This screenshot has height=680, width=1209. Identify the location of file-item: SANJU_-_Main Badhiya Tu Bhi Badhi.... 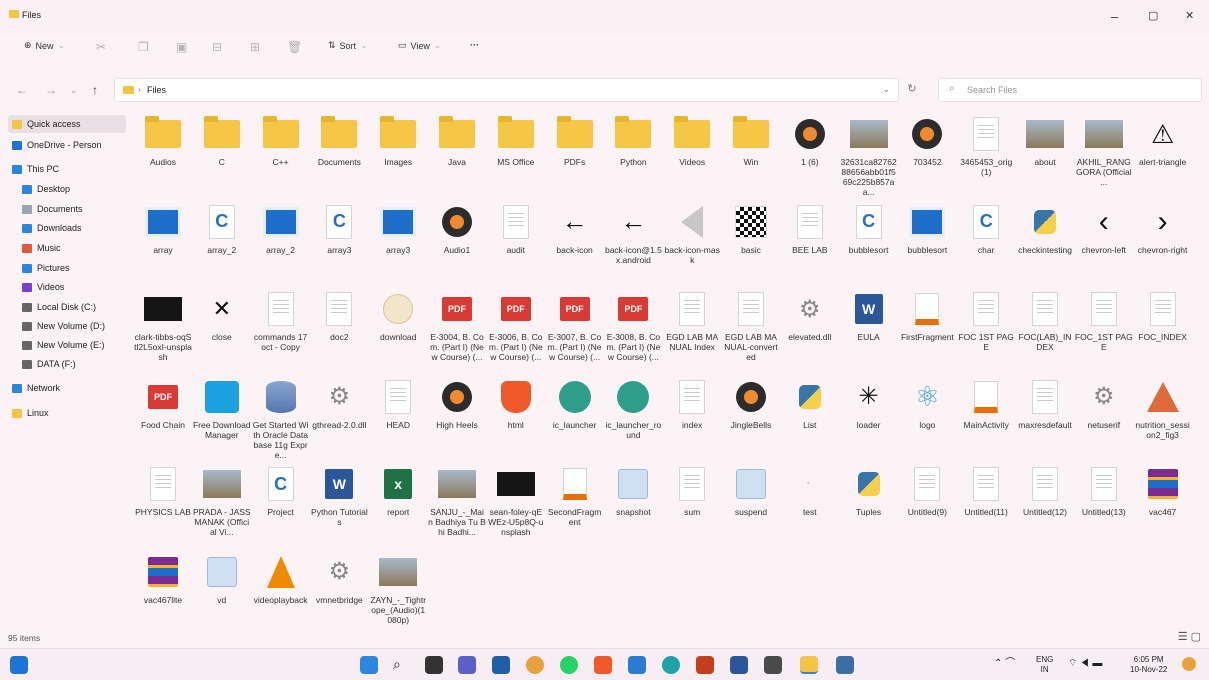
(457, 501).